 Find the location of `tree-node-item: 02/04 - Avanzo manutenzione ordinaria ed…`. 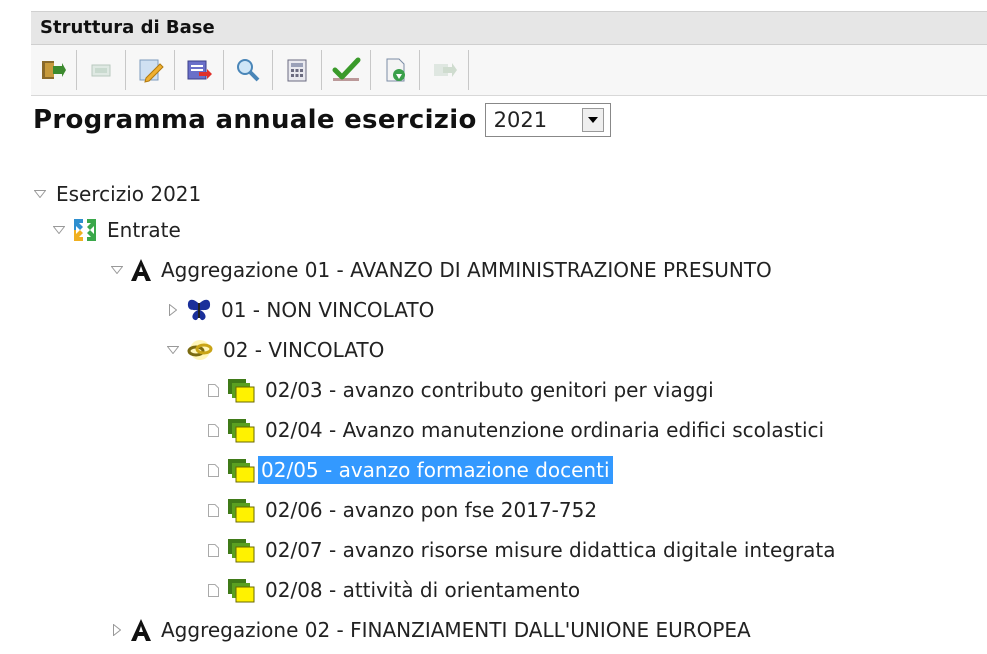

tree-node-item: 02/04 - Avanzo manutenzione ordinaria ed… is located at coordinates (515, 430).